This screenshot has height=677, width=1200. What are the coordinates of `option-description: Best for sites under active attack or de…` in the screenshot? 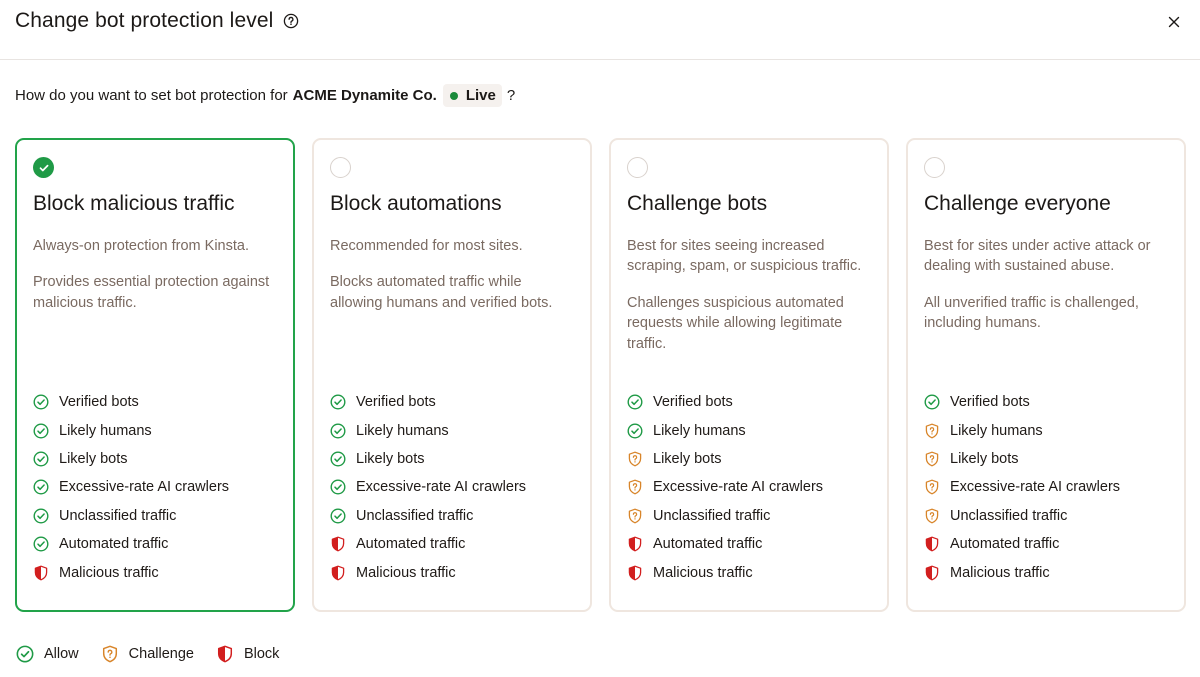 It's located at (1046, 285).